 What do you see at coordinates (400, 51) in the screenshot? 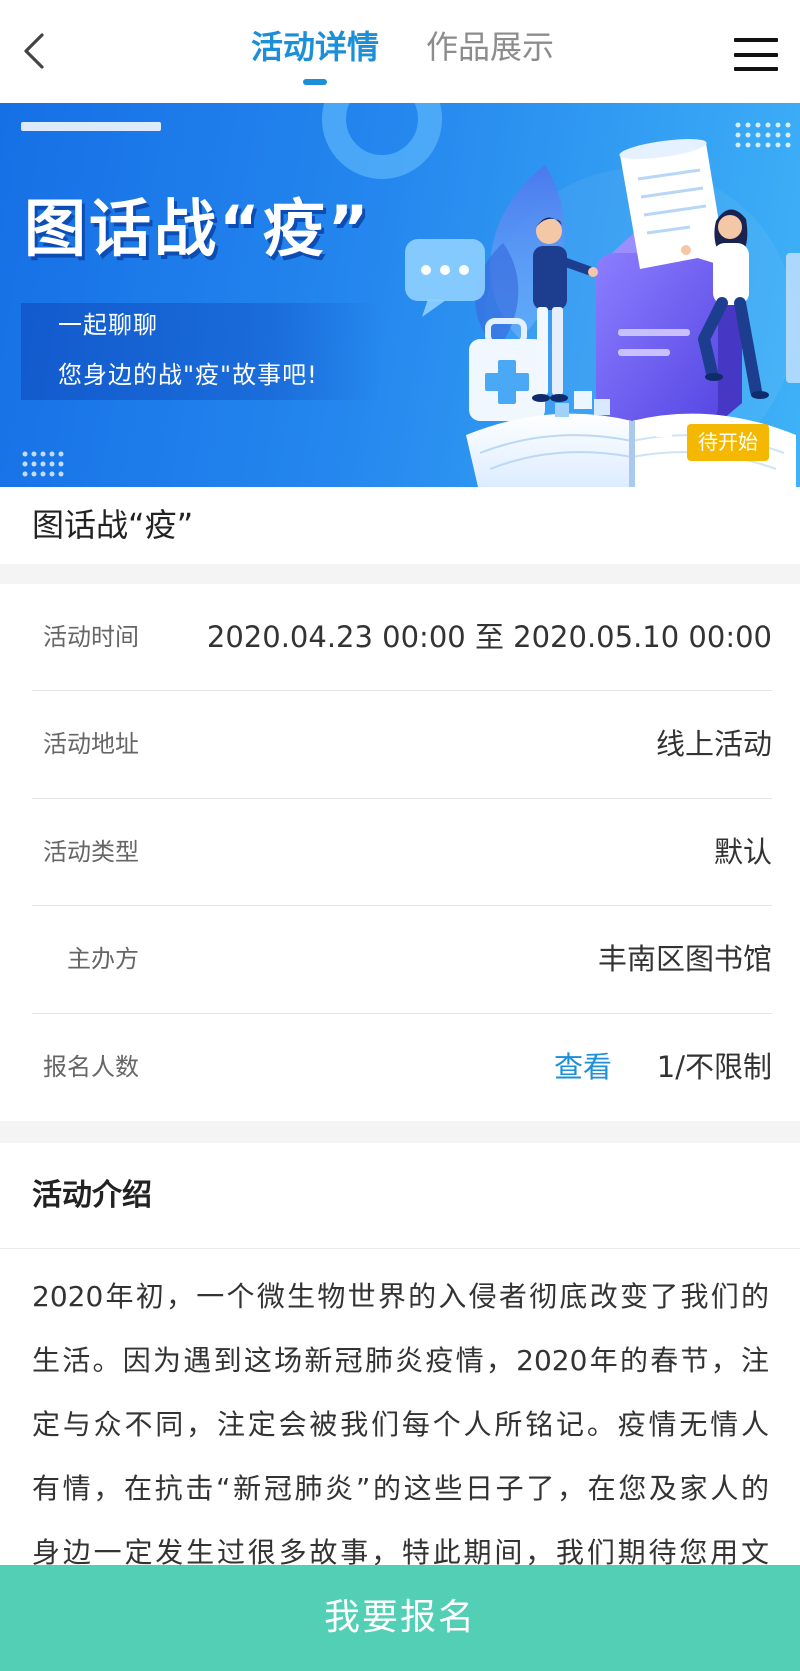
I see `top-navigation-bar: 活动详情 作品展示` at bounding box center [400, 51].